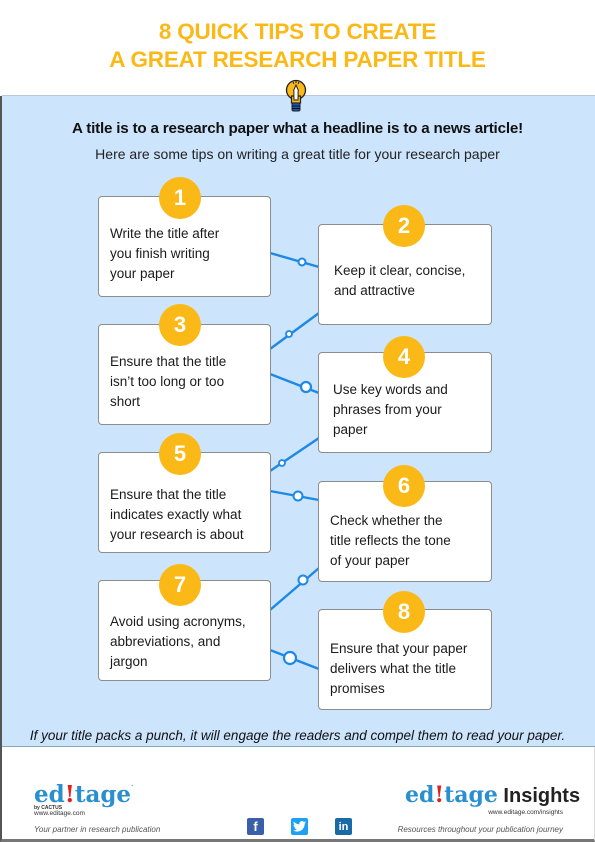  I want to click on tip-number-badge-2: 2, so click(404, 226).